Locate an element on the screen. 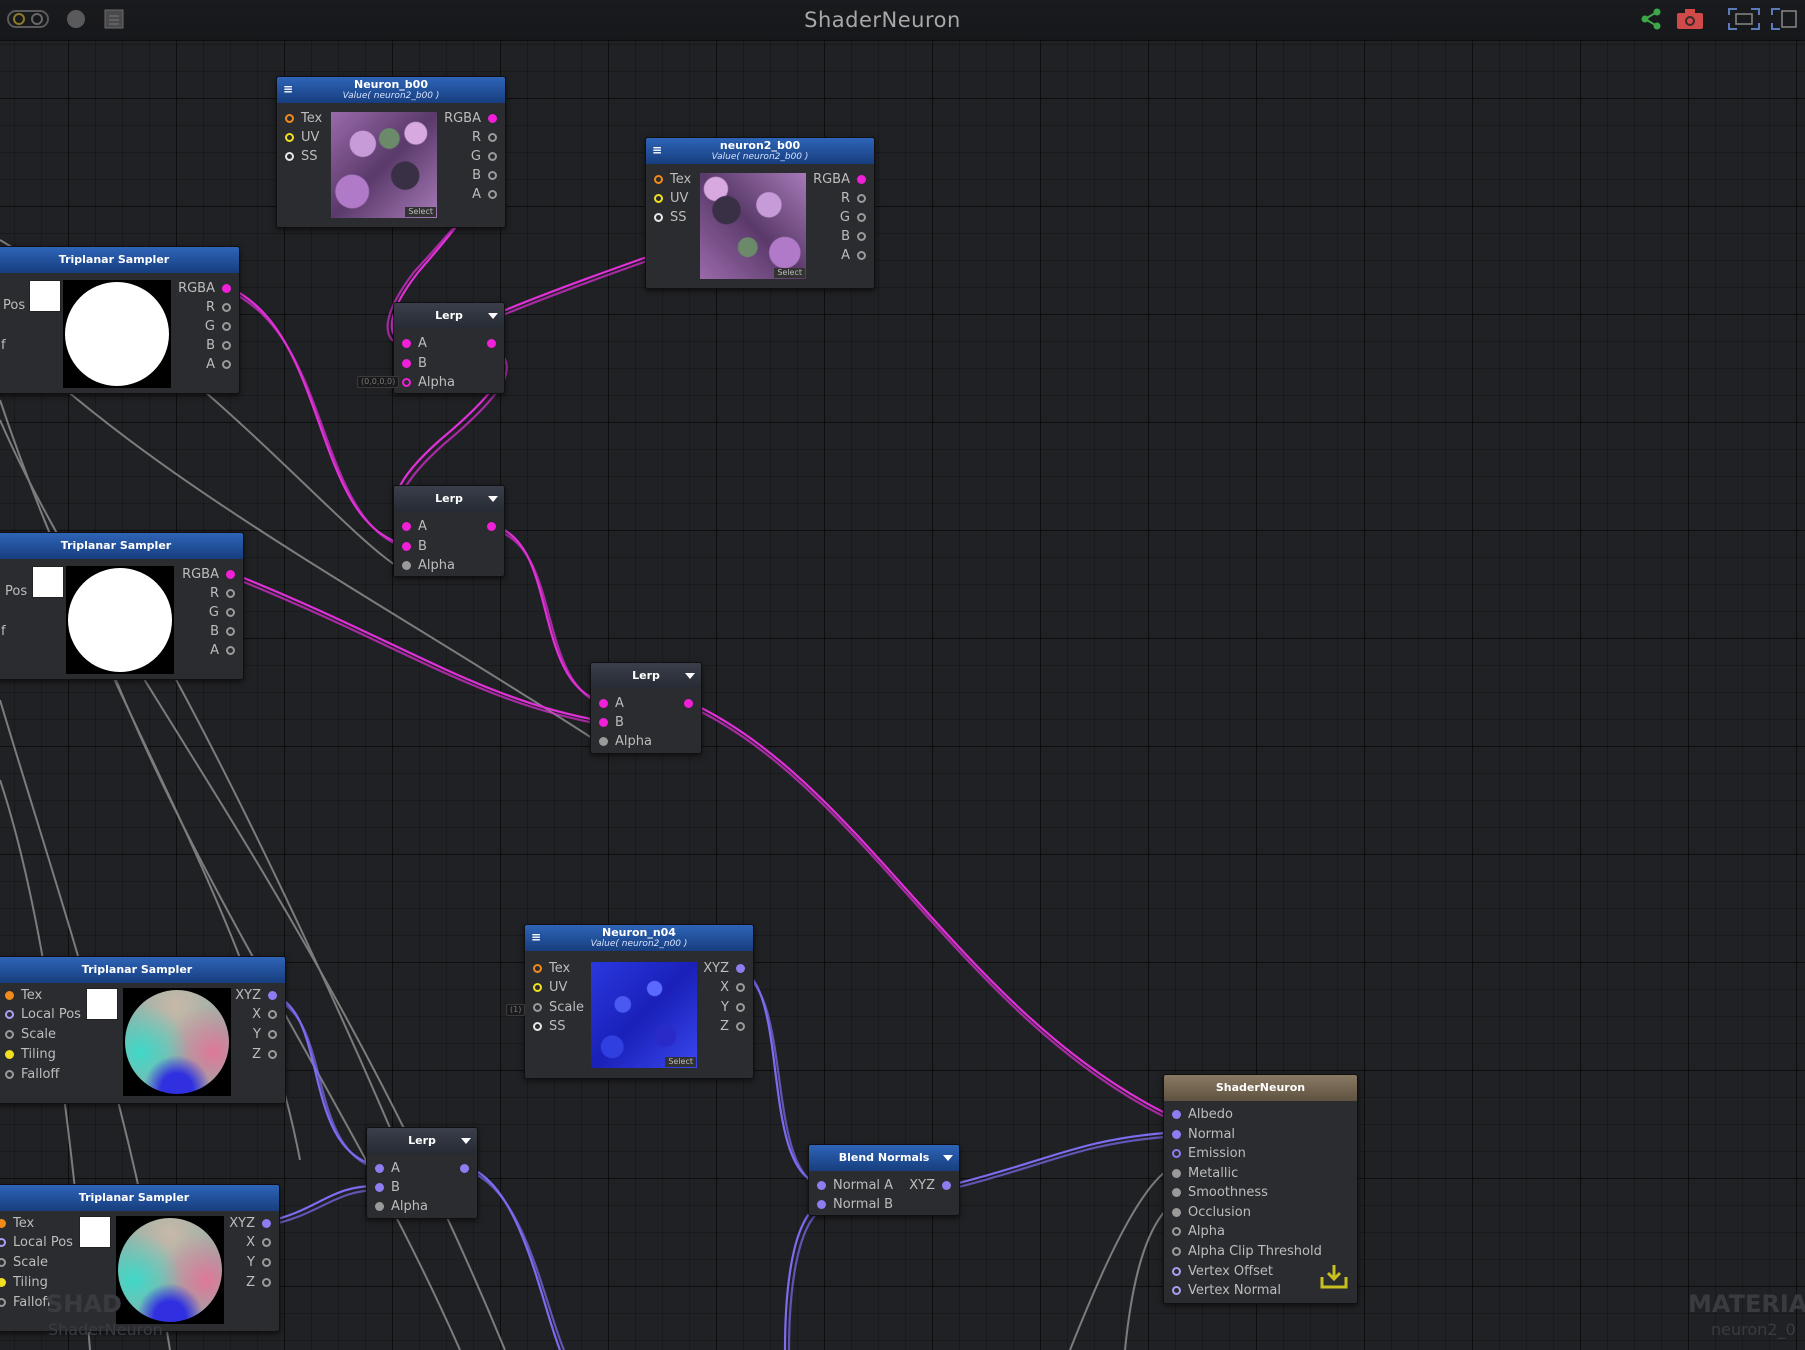 The height and width of the screenshot is (1350, 1805). port-alpha-clip-threshold: Alpha Clip Threshold is located at coordinates (1247, 1251).